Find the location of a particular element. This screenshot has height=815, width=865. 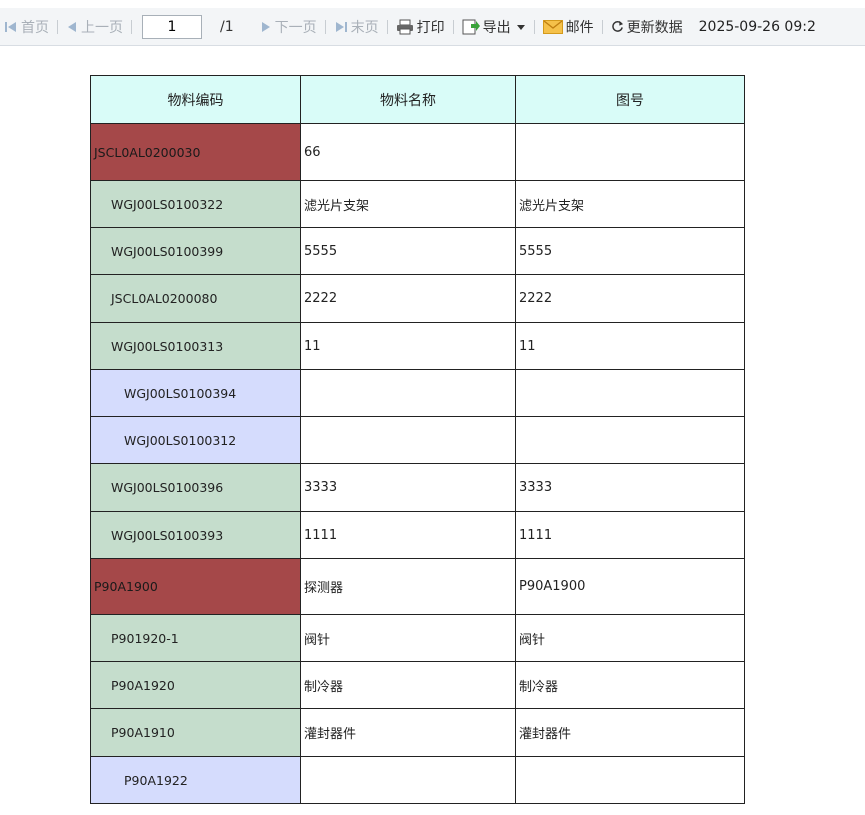

next-page-button: 下一页 is located at coordinates (288, 26).